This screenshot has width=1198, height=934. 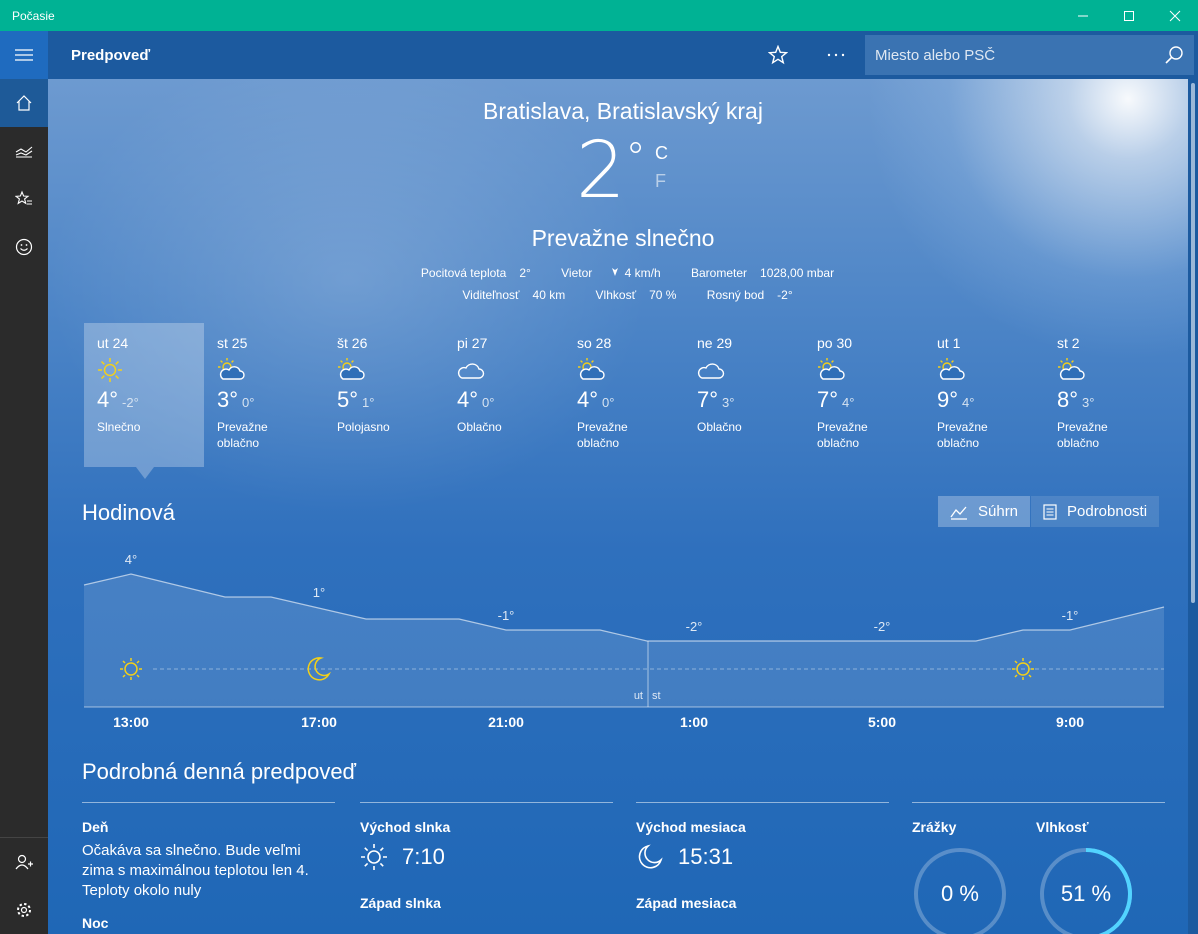 I want to click on day-tile: so 28 4° 0° Prevažne oblačno, so click(x=624, y=395).